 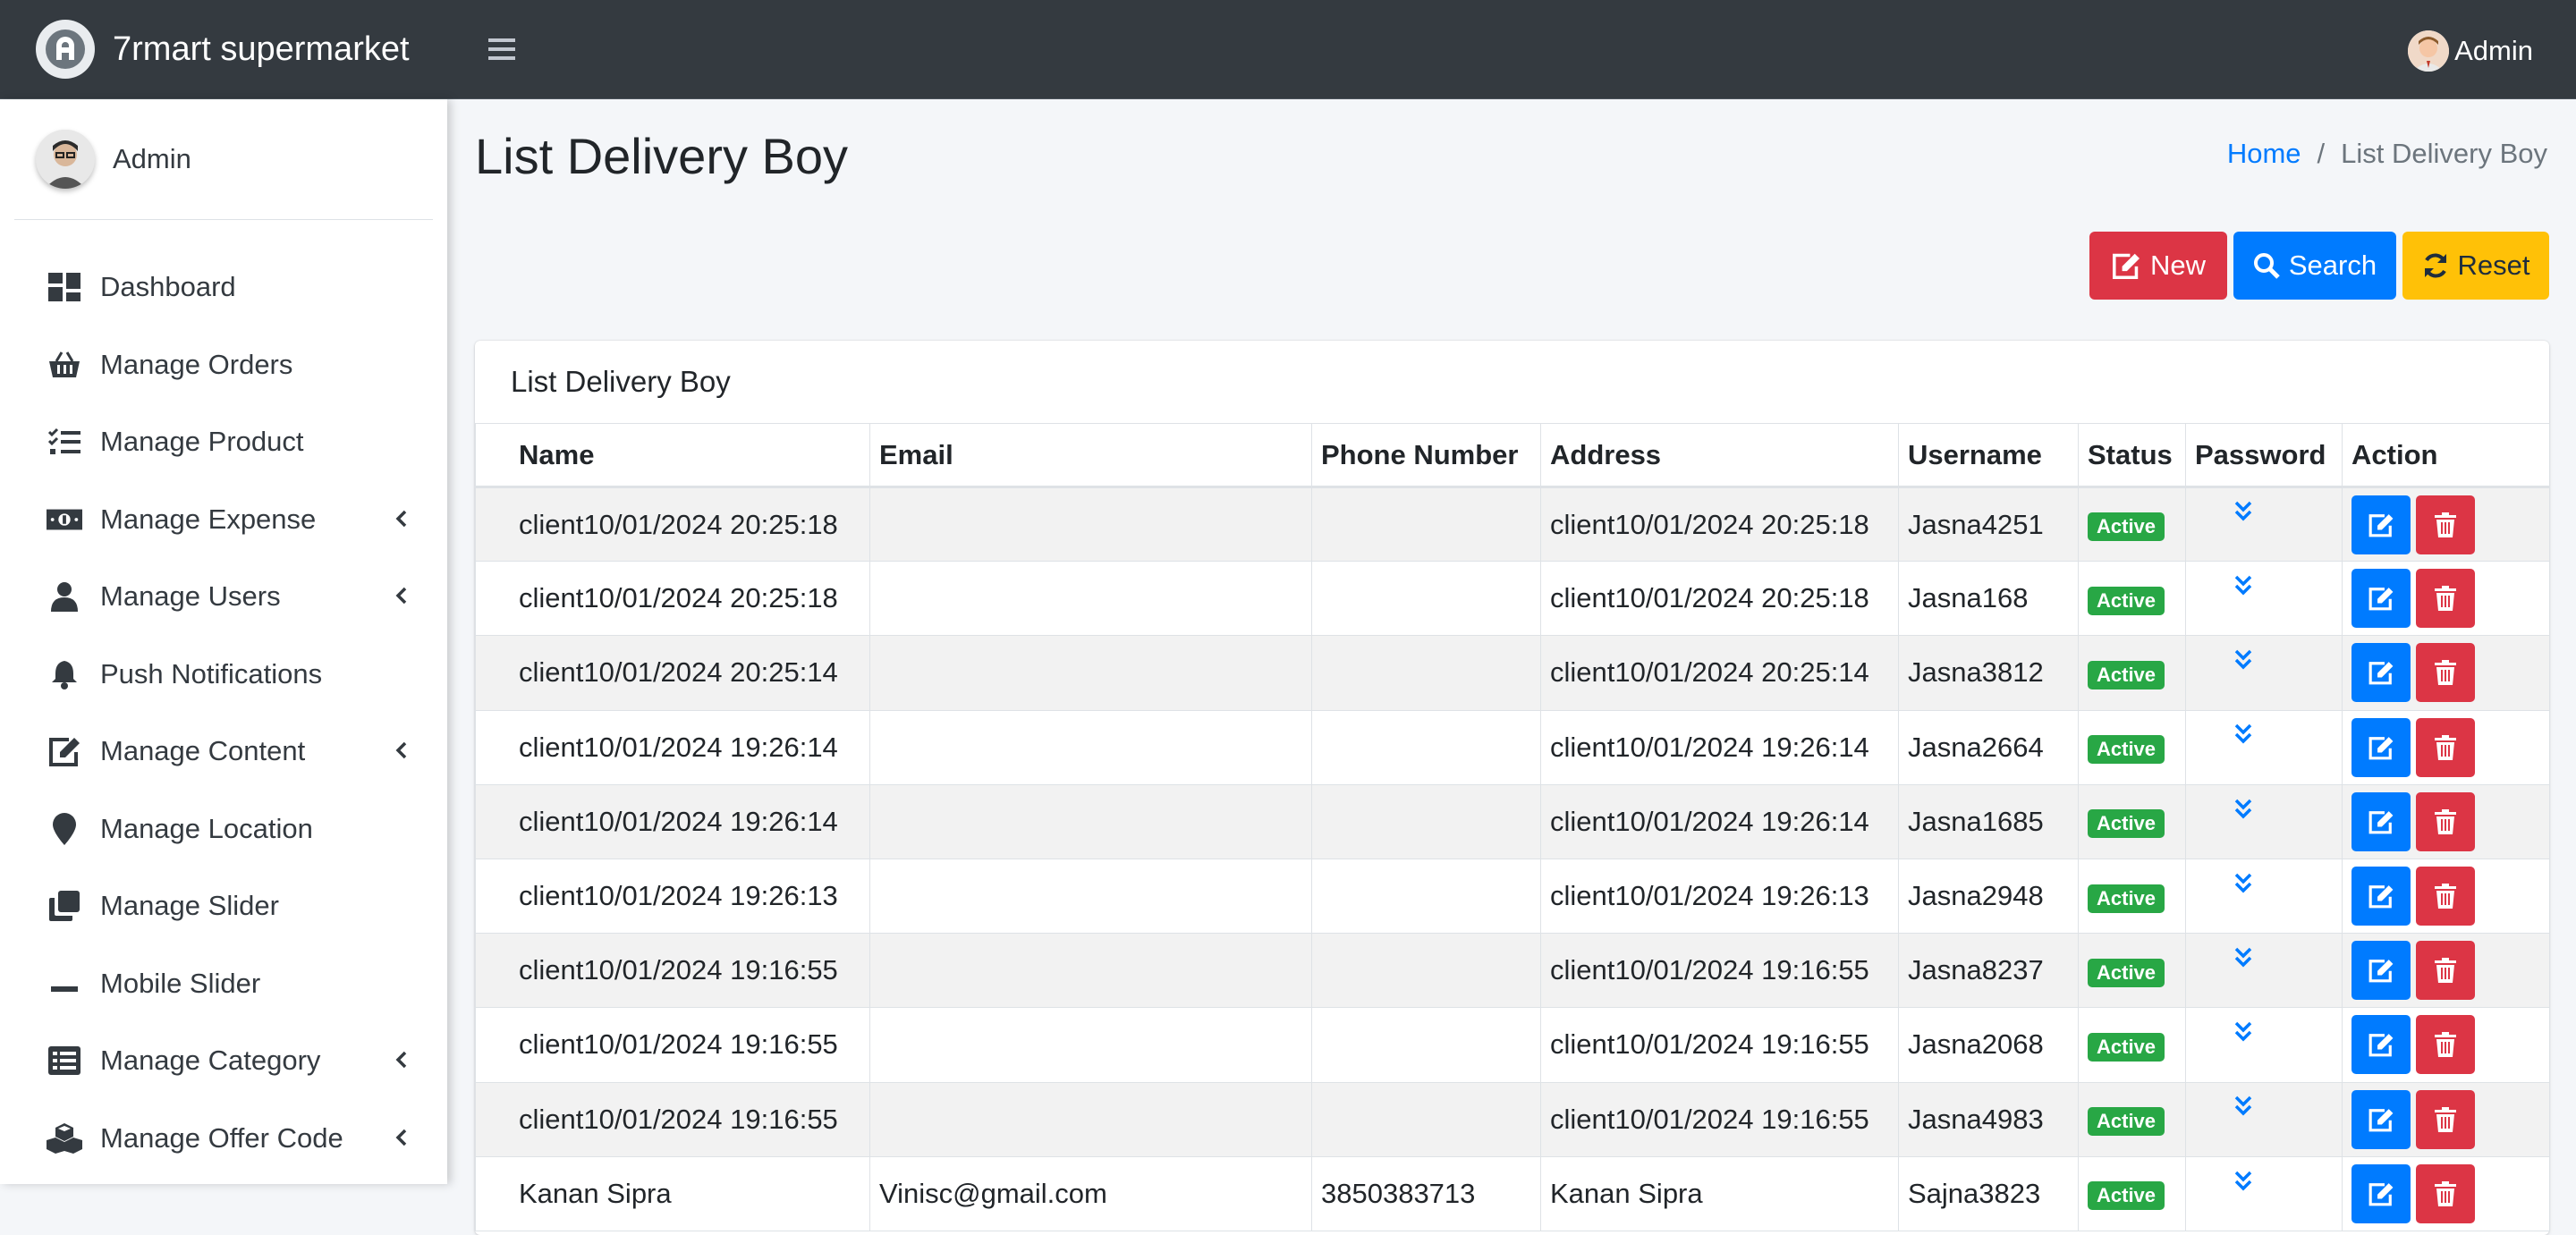 What do you see at coordinates (64, 519) in the screenshot?
I see `money-icon` at bounding box center [64, 519].